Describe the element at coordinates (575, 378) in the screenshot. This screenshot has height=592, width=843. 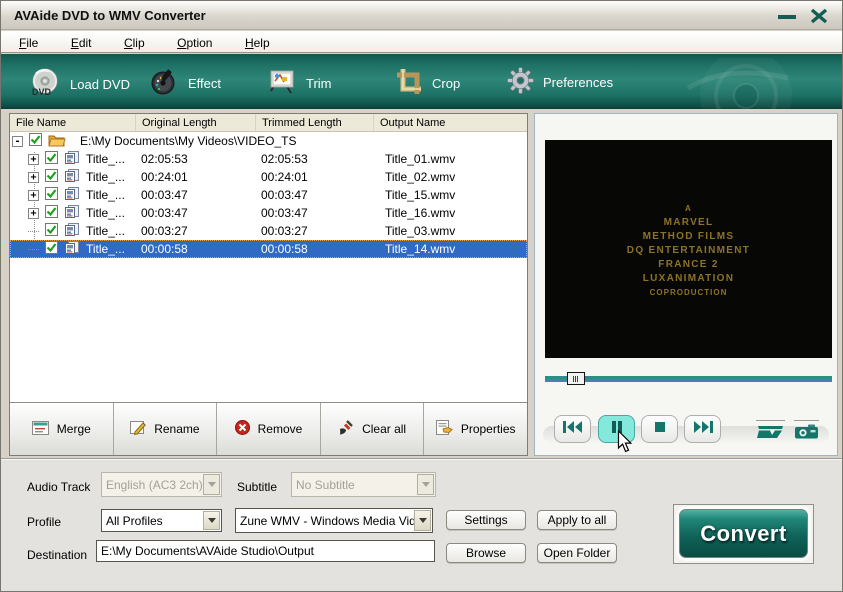
I see `seek-thumb` at that location.